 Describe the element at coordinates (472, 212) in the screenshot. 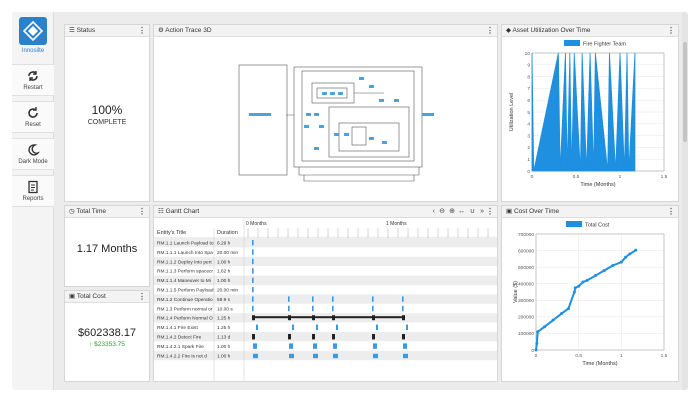

I see `magnet-icon: ∪` at that location.